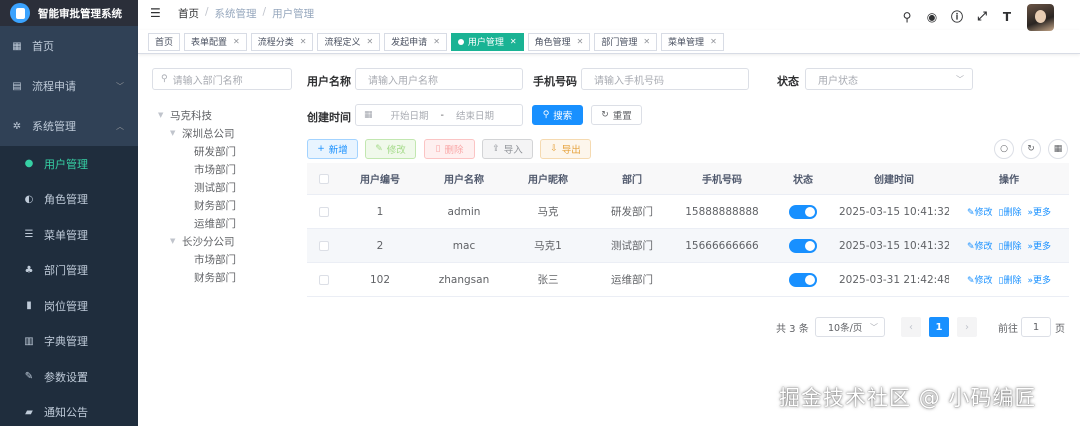  Describe the element at coordinates (1036, 327) in the screenshot. I see `goto-page-input: 1` at that location.